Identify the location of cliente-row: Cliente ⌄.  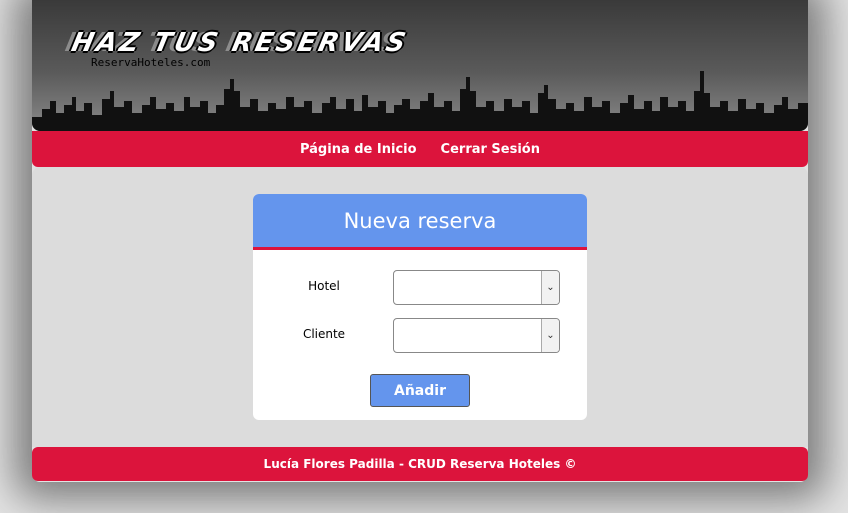
(420, 336).